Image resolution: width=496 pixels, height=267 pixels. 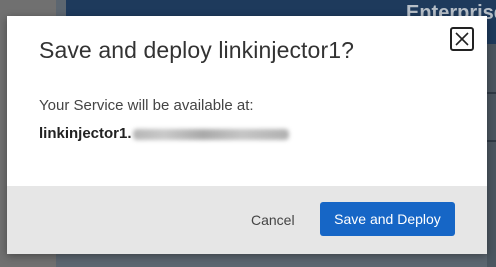 I want to click on close-icon, so click(x=462, y=39).